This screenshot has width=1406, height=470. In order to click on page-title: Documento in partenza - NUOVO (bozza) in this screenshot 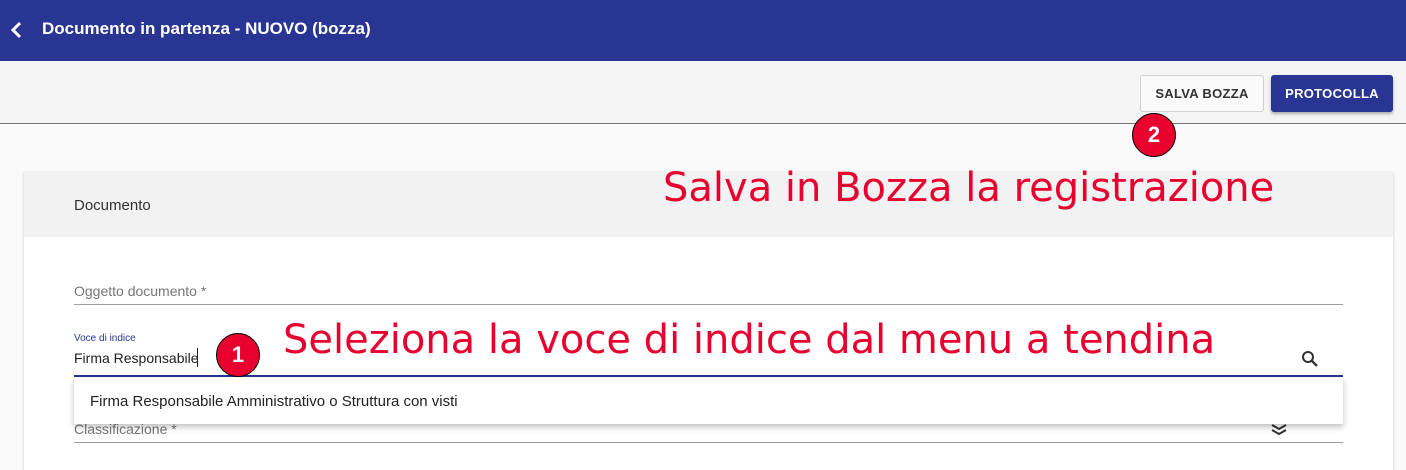, I will do `click(206, 28)`.